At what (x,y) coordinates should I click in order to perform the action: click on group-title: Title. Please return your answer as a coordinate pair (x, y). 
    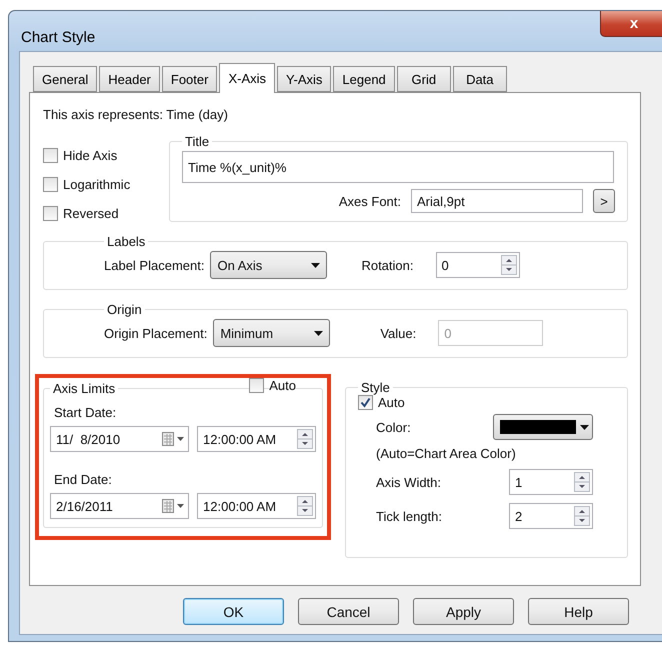
    Looking at the image, I should click on (197, 141).